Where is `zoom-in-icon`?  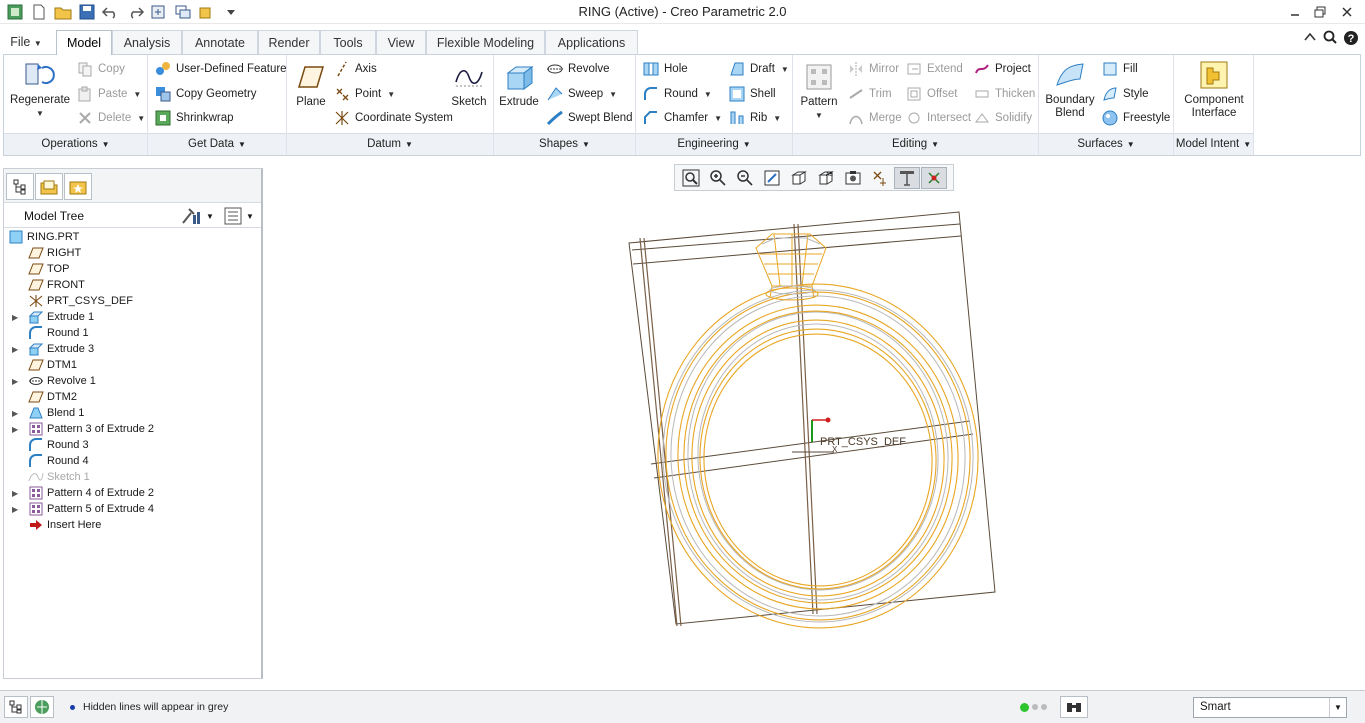 zoom-in-icon is located at coordinates (718, 178).